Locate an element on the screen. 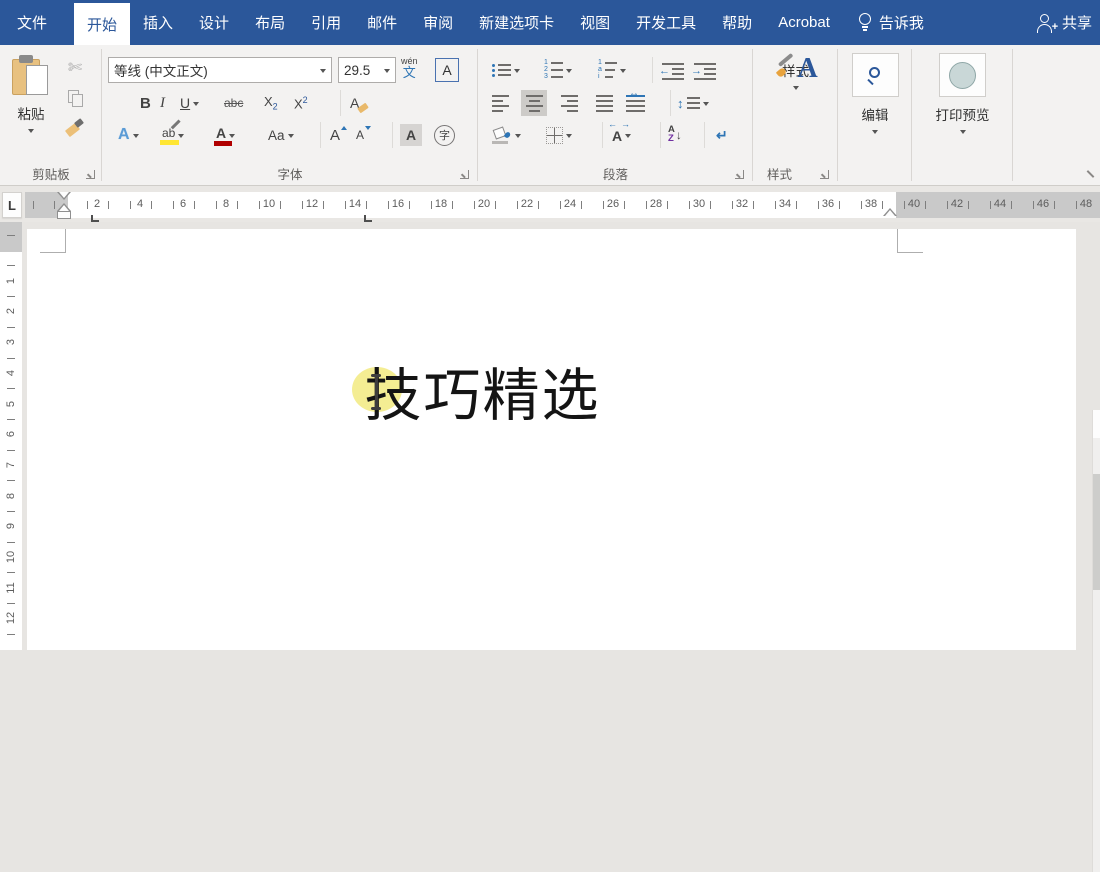 Image resolution: width=1100 pixels, height=872 pixels. show-marks-button: ↵ is located at coordinates (722, 135).